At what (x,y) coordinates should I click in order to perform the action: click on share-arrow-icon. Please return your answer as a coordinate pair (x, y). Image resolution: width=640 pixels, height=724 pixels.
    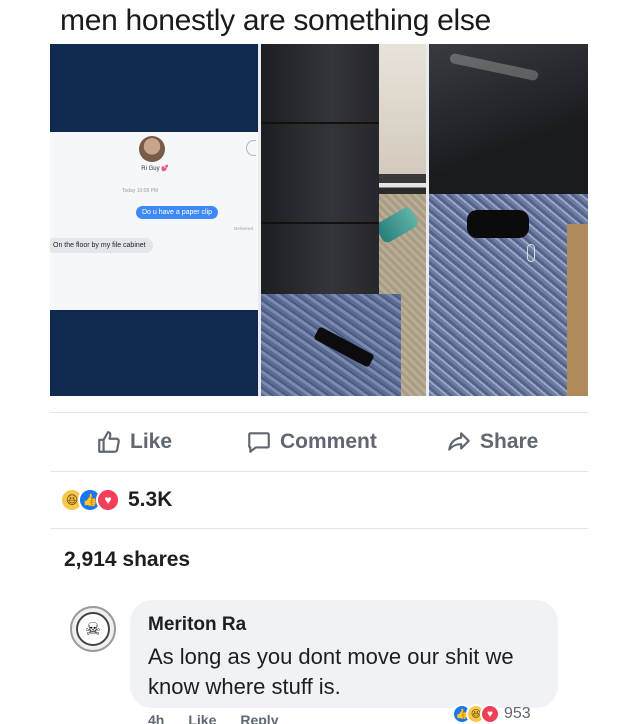
    Looking at the image, I should click on (459, 441).